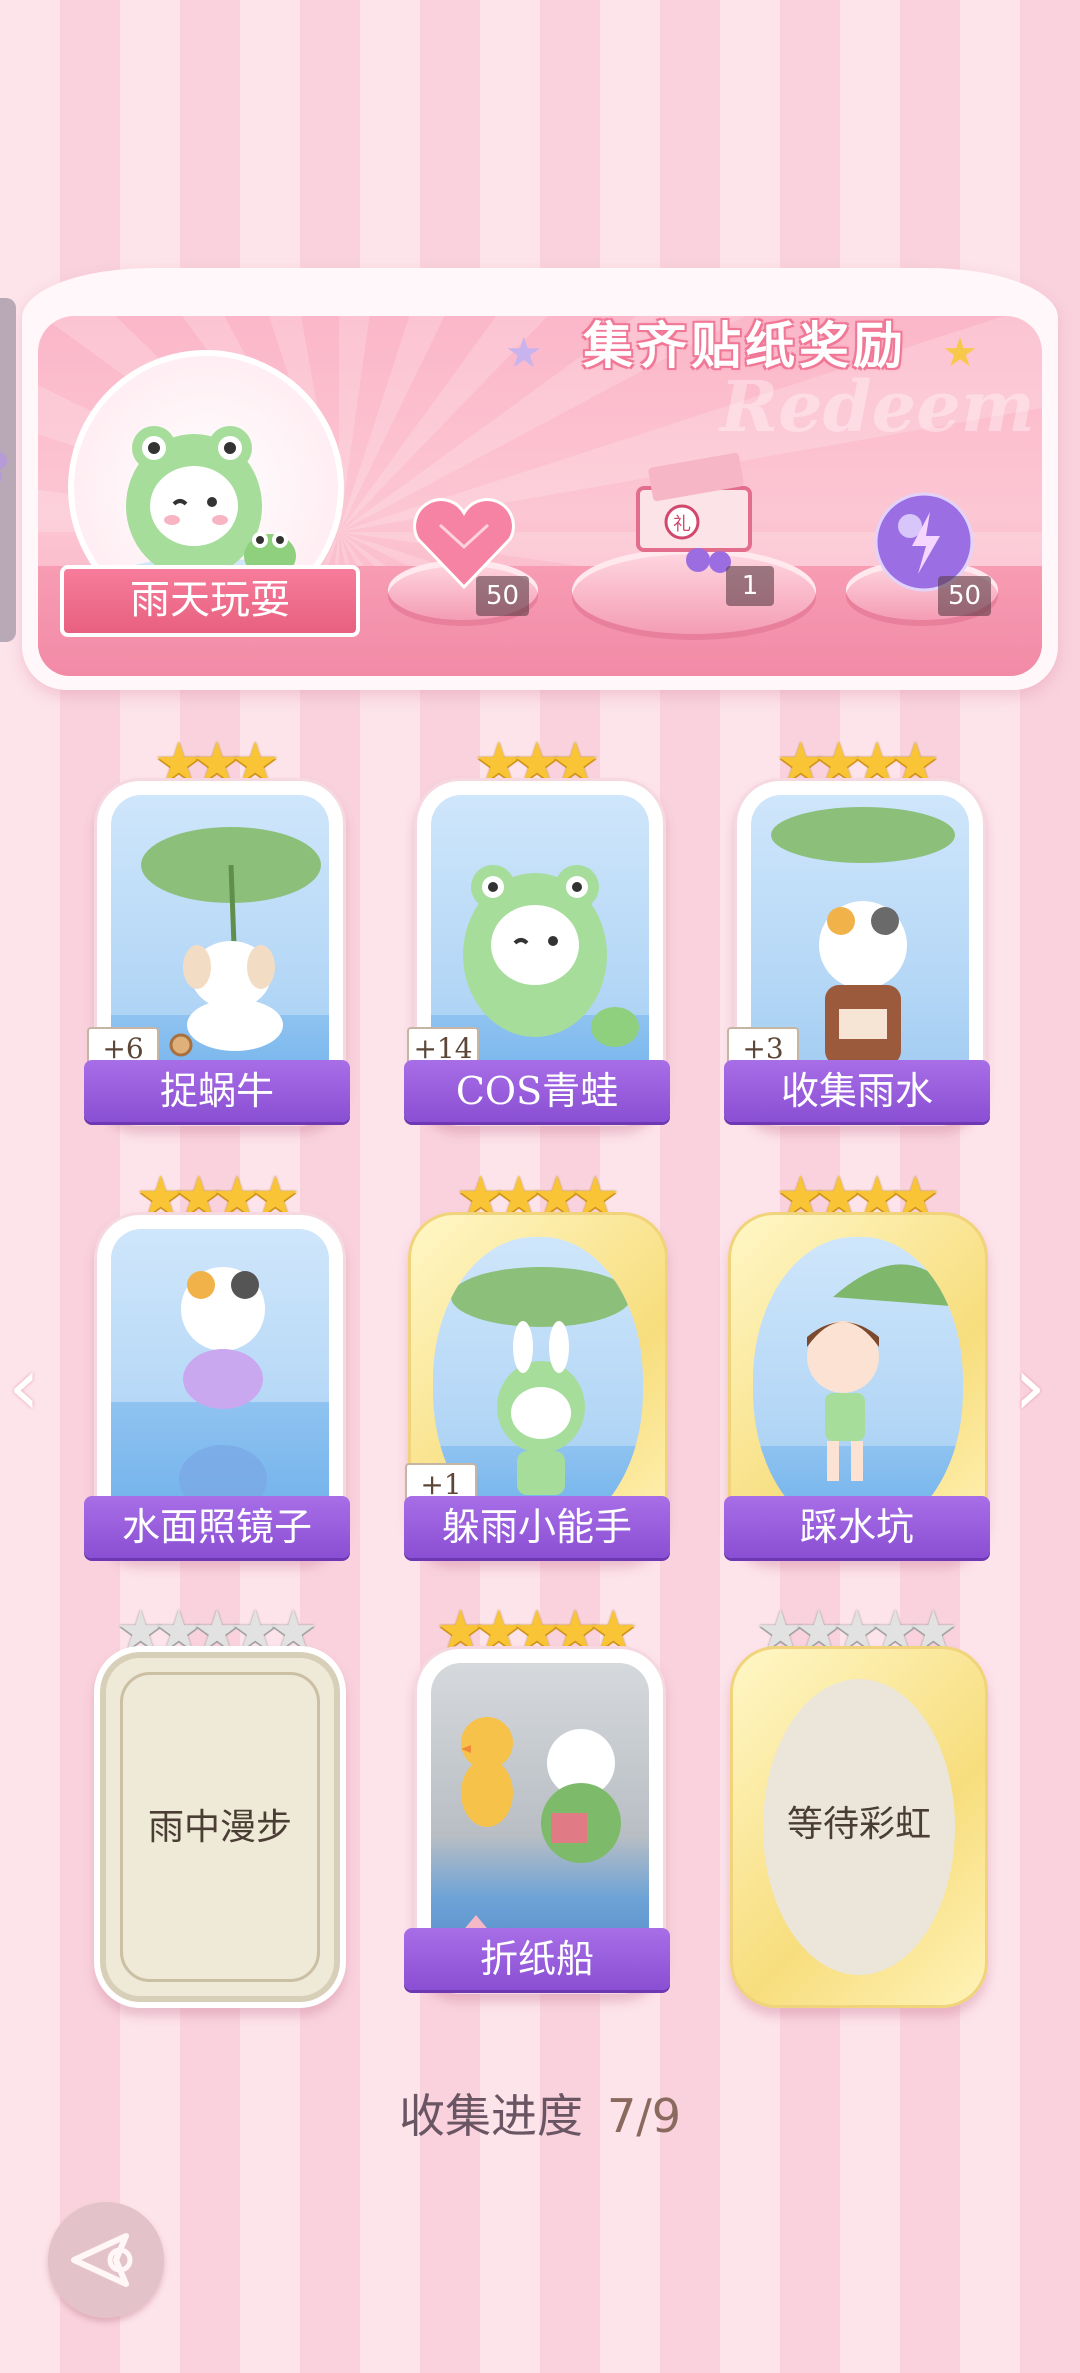  What do you see at coordinates (858, 1824) in the screenshot?
I see `locked-sticker-name: 等待彩虹` at bounding box center [858, 1824].